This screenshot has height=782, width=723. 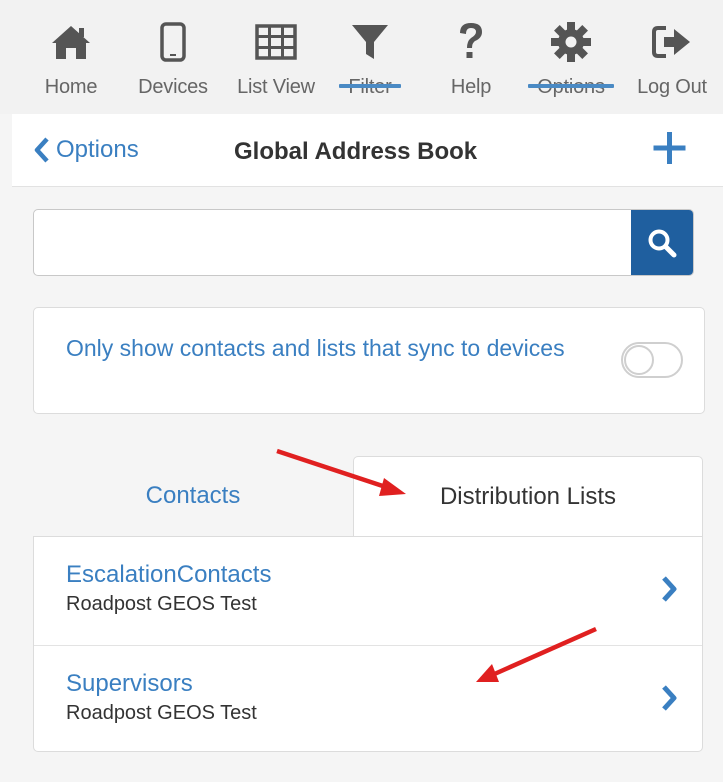 I want to click on list-item: EscalationContacts Roadpost GEOS Test, so click(x=368, y=591).